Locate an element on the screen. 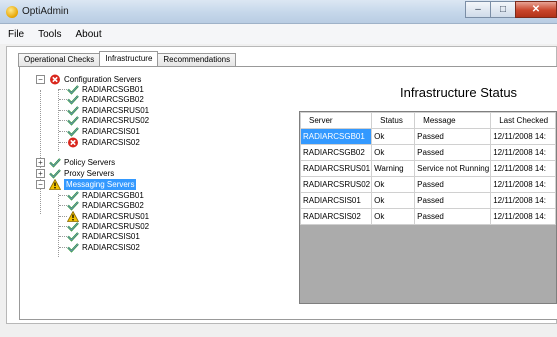 This screenshot has height=337, width=557. table-row: RADIARCSIS02 Ok Passed 12/11/2008 14: is located at coordinates (428, 216).